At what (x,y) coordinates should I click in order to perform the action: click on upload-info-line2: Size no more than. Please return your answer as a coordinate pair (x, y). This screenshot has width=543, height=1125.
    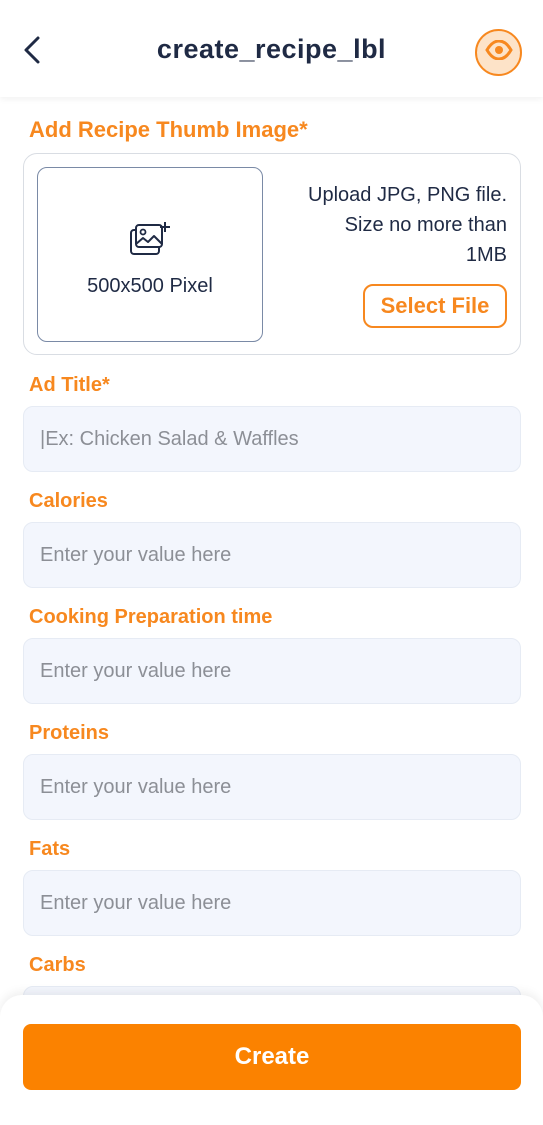
    Looking at the image, I should click on (425, 225).